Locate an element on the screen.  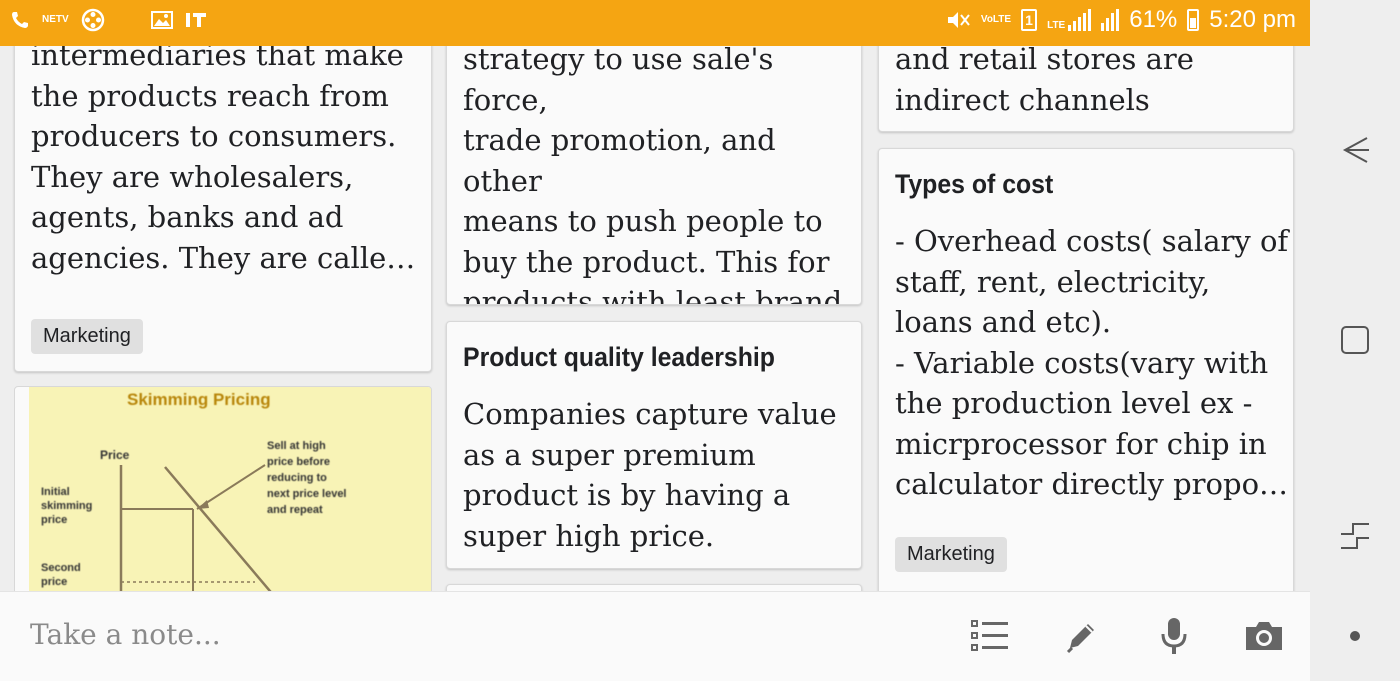
image-initial-label: Initial skimming price is located at coordinates (66, 506).